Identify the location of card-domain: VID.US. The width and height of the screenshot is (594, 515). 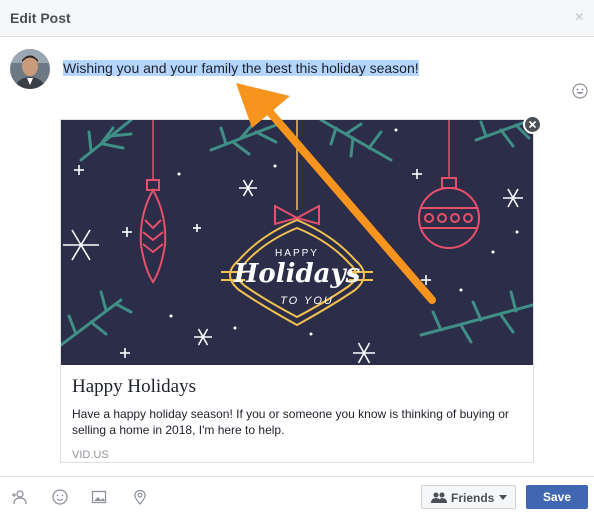
(90, 455).